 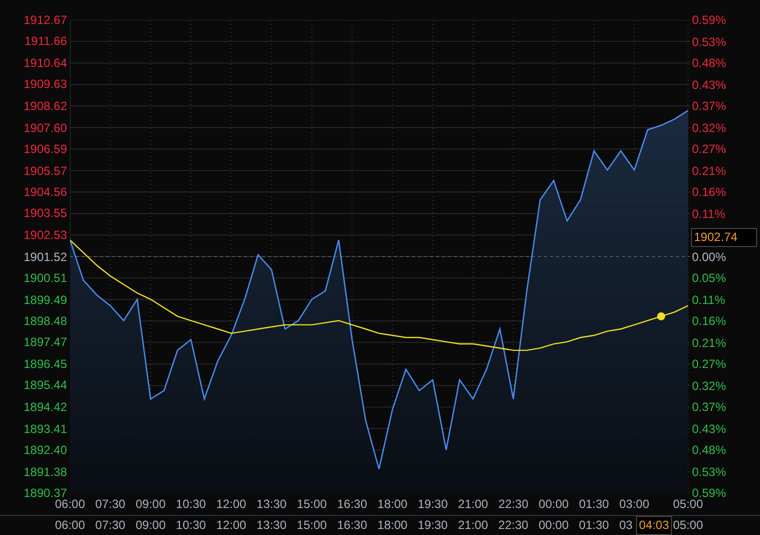 I want to click on axis-label: 1901.52, so click(x=45, y=257).